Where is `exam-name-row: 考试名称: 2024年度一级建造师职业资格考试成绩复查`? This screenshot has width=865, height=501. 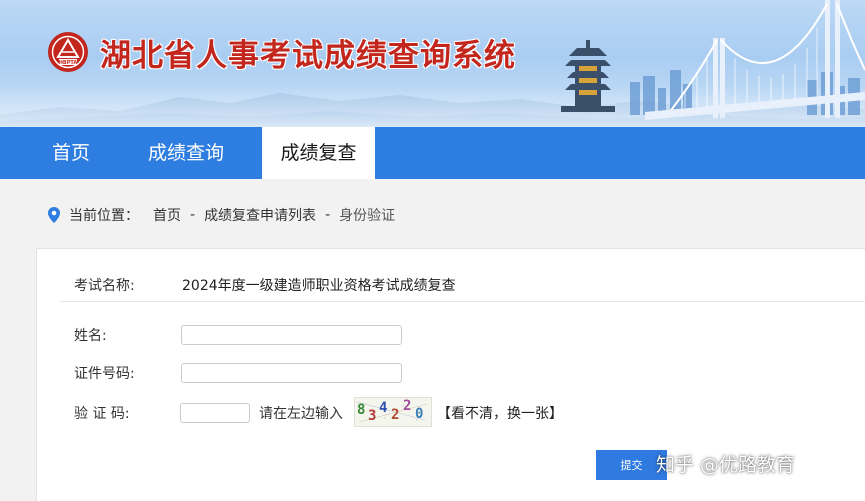 exam-name-row: 考试名称: 2024年度一级建造师职业资格考试成绩复查 is located at coordinates (462, 284).